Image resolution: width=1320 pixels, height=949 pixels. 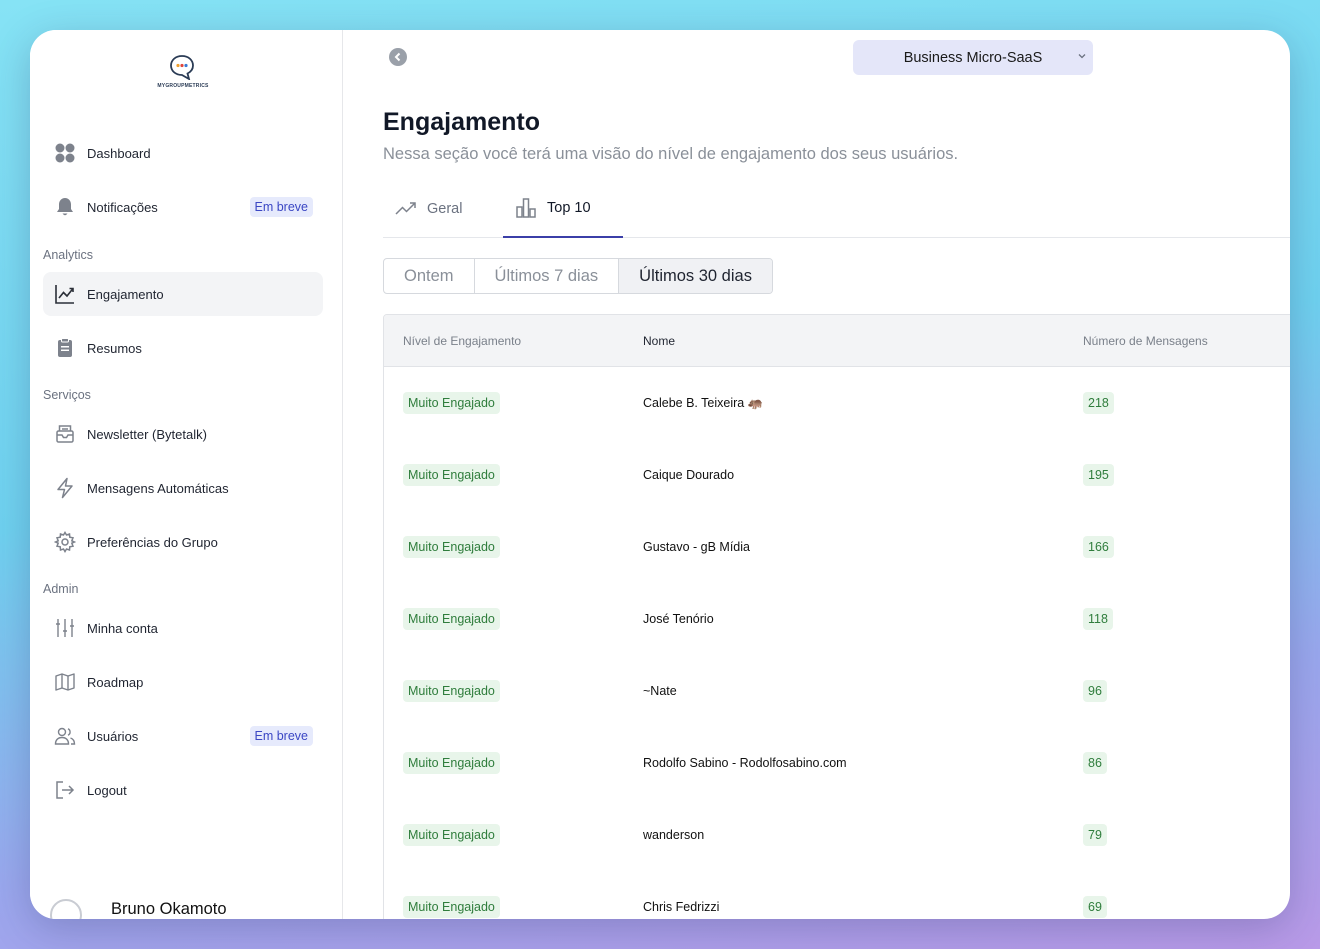 I want to click on sidebar-item-label: Minha conta, so click(x=122, y=628).